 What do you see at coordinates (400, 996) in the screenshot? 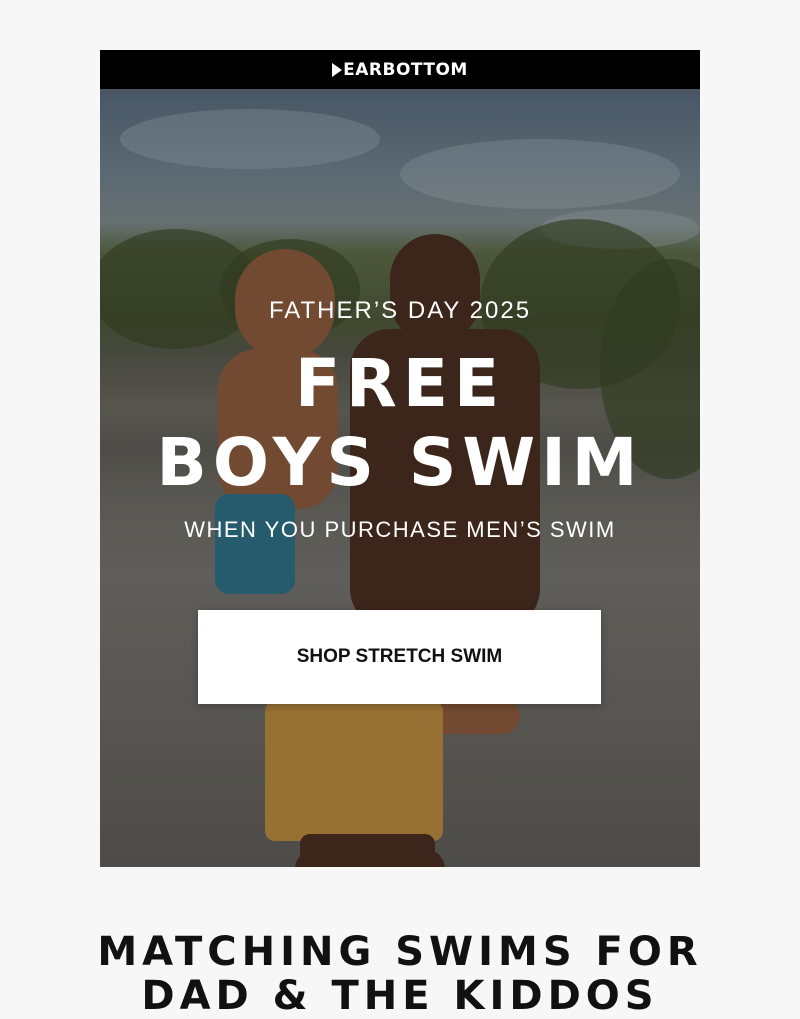
I see `section-title-line2: DAD & THE KIDDOS` at bounding box center [400, 996].